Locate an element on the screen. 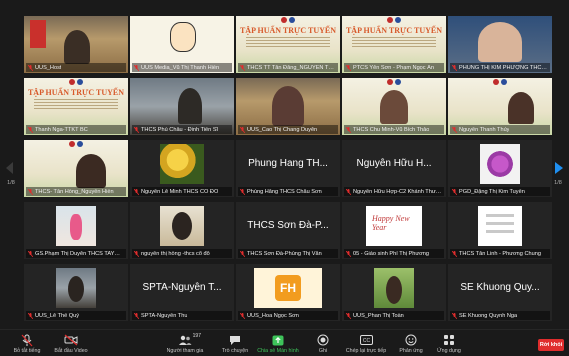  banner-title: TẬP HUẤN TRỰC TUYẾN is located at coordinates (394, 30).